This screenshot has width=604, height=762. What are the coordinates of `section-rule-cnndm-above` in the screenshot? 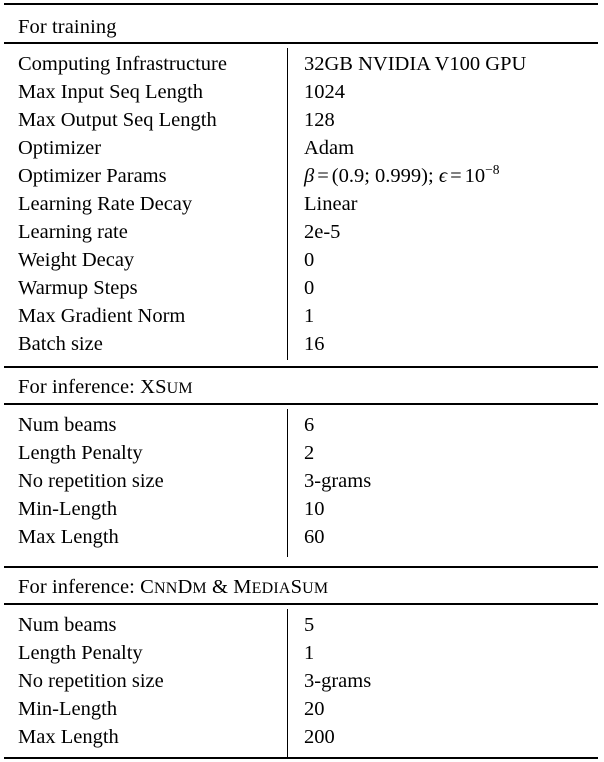 It's located at (301, 567).